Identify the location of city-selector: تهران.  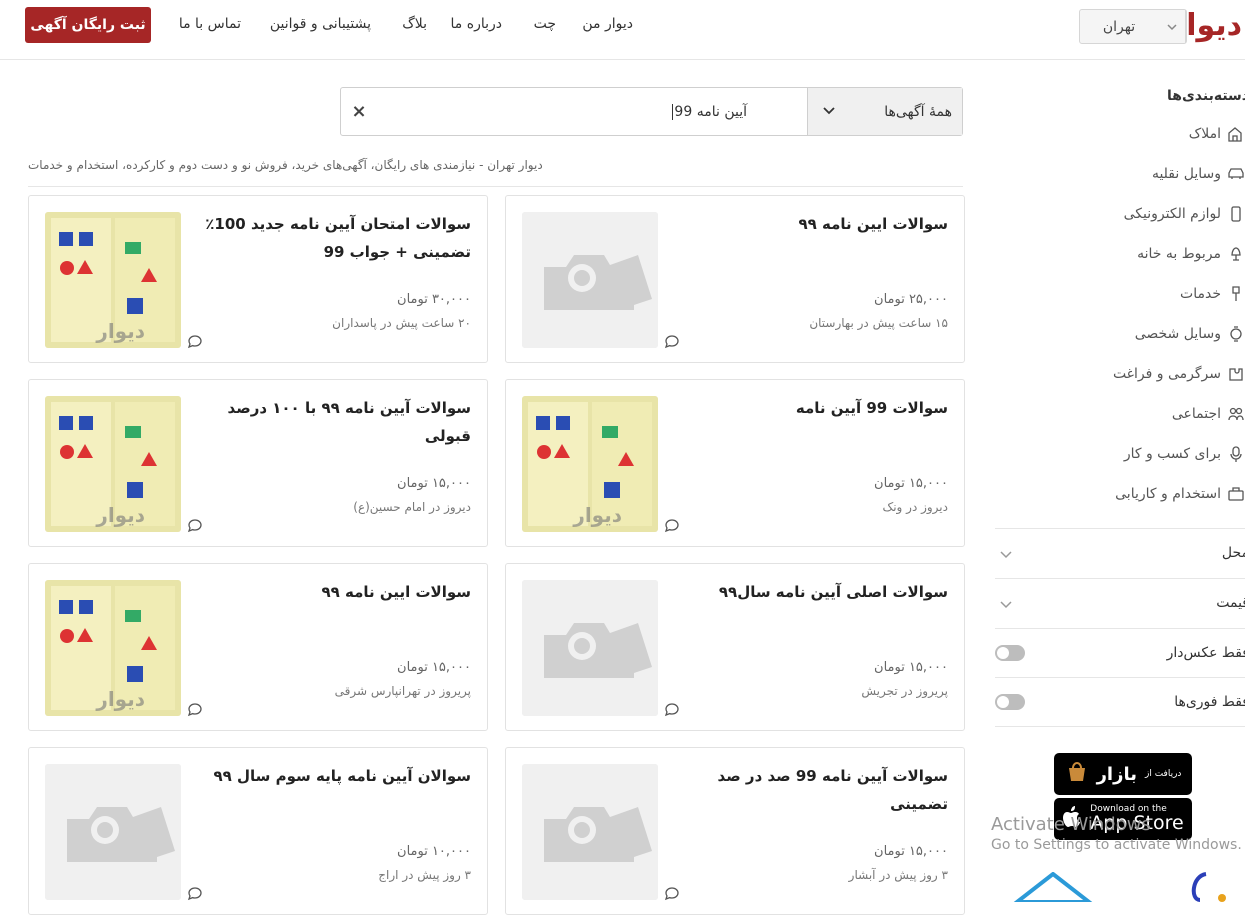
(1133, 26).